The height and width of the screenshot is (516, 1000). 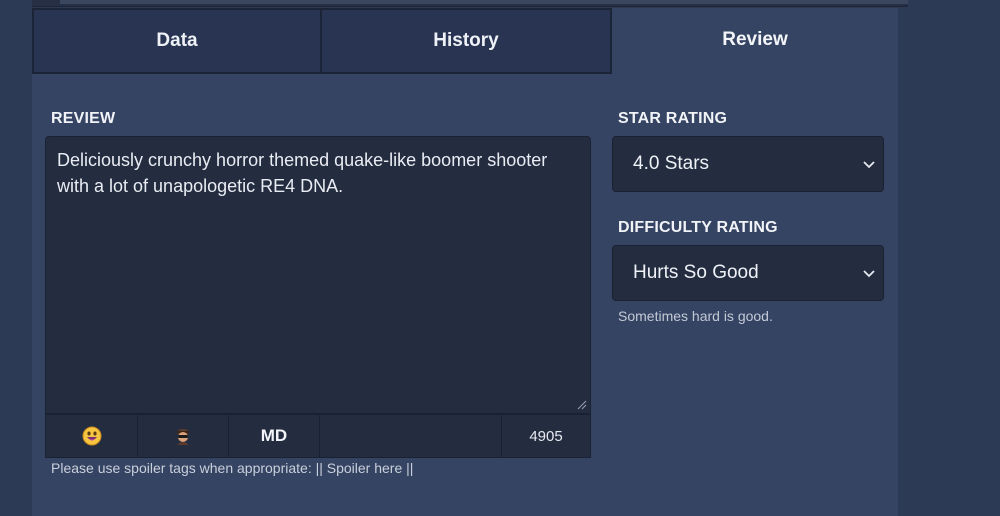 I want to click on top-bar-inner, so click(x=484, y=2).